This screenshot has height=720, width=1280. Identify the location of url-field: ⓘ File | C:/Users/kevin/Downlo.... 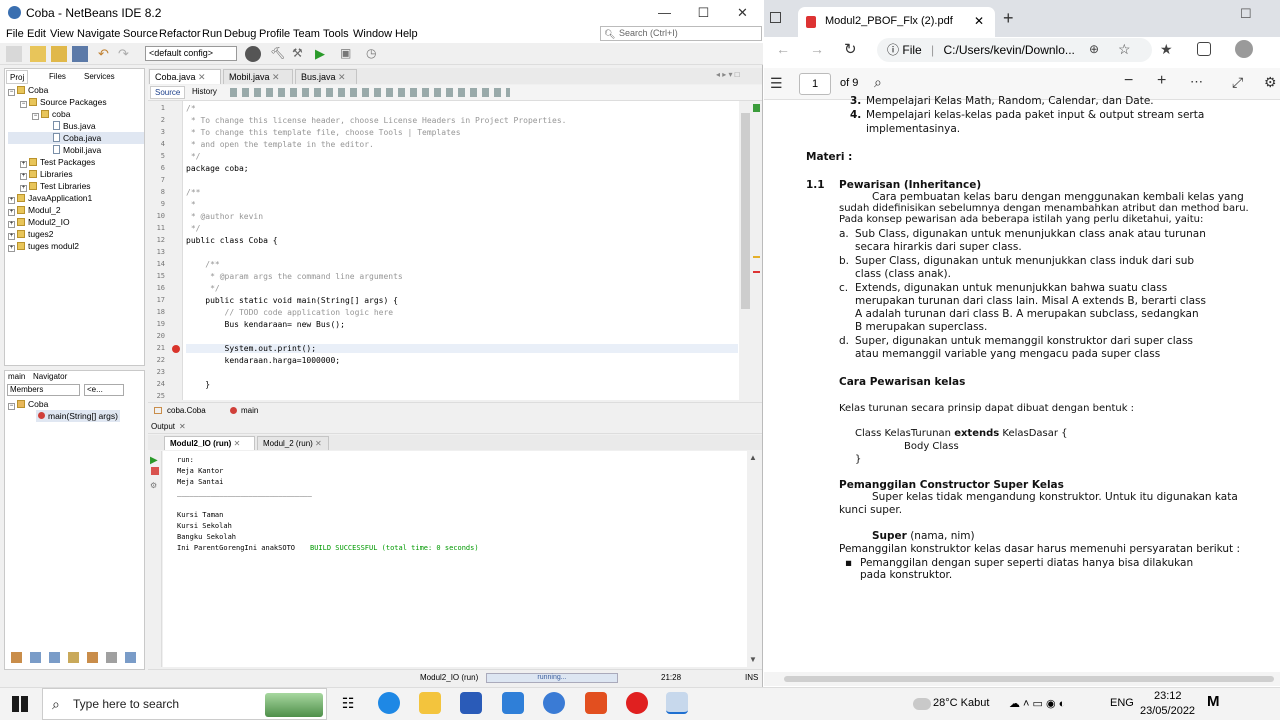
(1014, 50).